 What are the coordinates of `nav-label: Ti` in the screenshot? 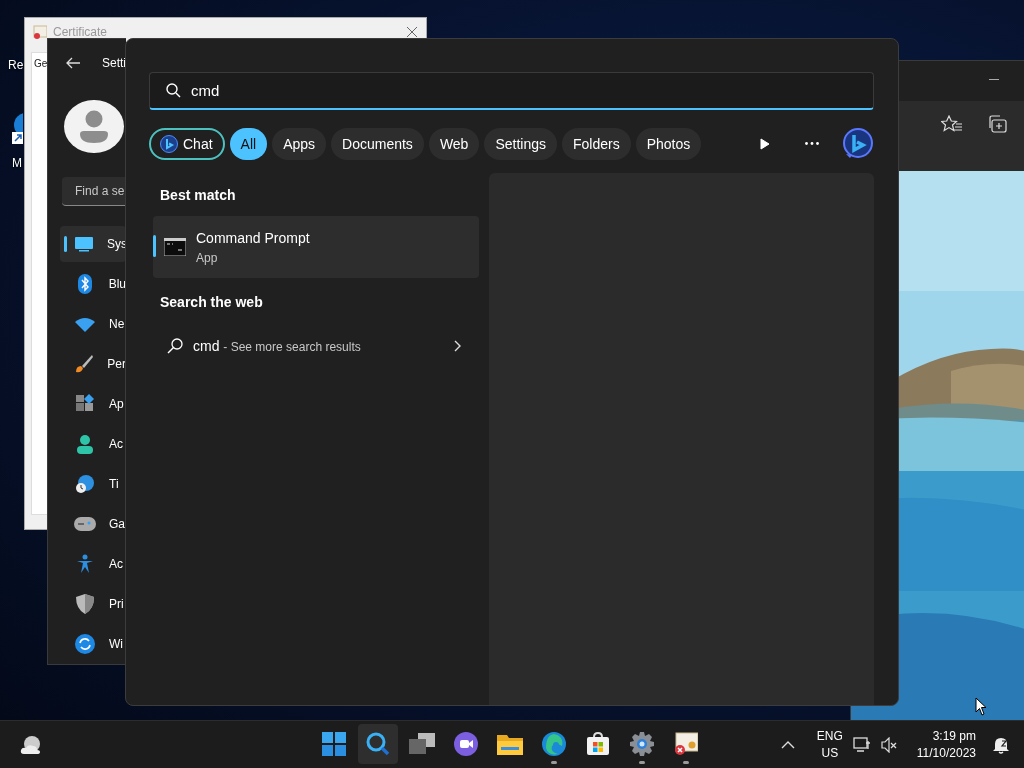 It's located at (114, 484).